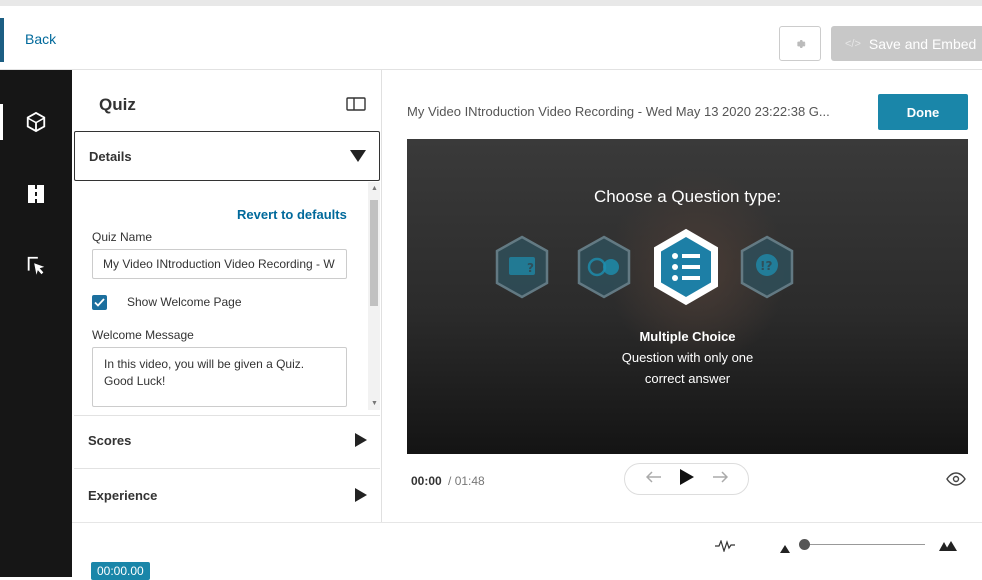 Image resolution: width=982 pixels, height=580 pixels. What do you see at coordinates (426, 481) in the screenshot?
I see `current-time: 00:00` at bounding box center [426, 481].